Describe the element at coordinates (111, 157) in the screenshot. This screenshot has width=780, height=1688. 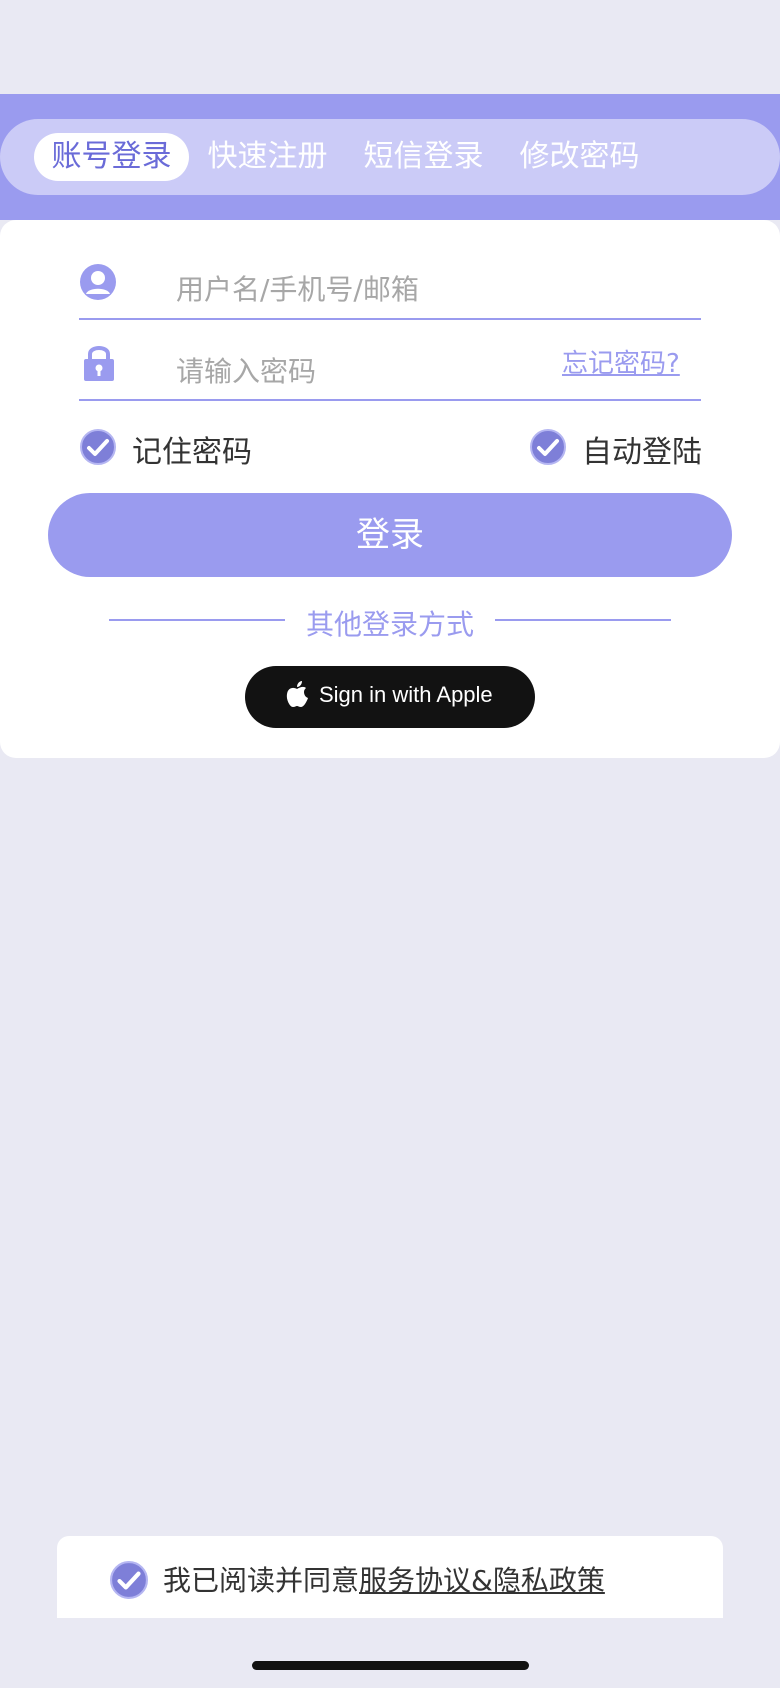
I see `tab-account-login: 账号登录` at that location.